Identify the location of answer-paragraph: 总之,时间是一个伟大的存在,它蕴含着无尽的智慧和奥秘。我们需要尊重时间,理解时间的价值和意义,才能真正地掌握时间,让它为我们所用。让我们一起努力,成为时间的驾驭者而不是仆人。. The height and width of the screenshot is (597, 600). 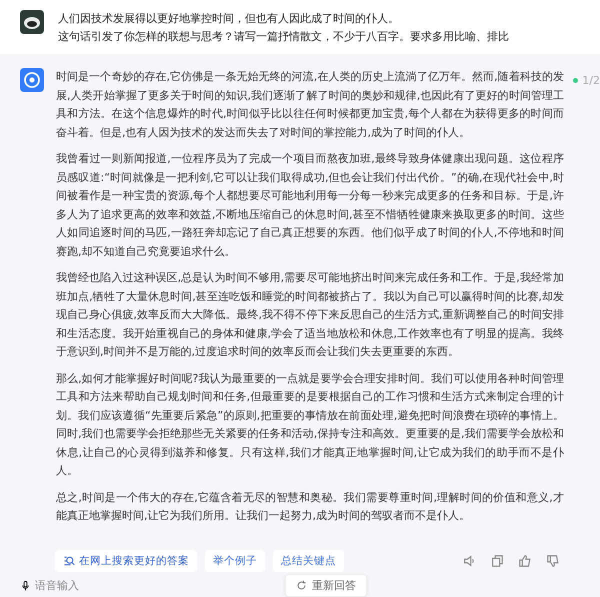
(310, 507).